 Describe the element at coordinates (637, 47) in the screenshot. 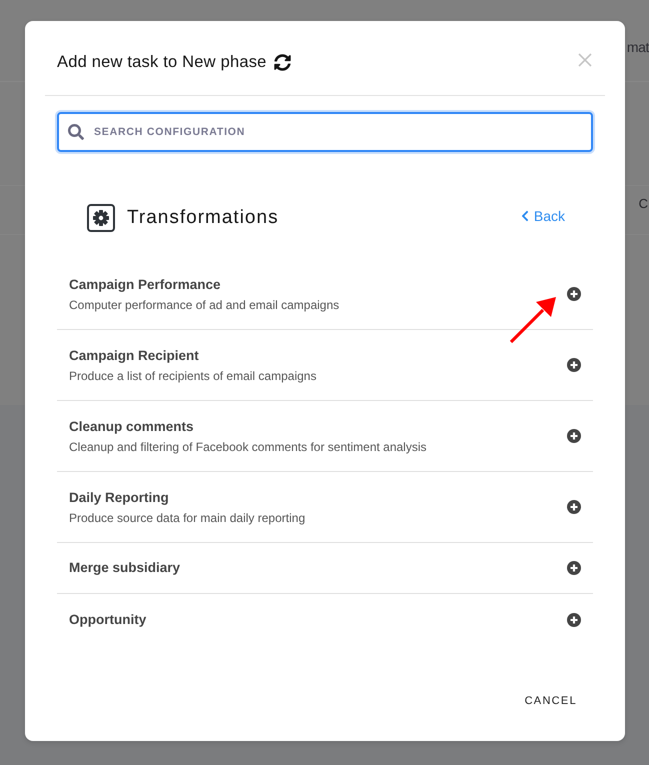

I see `page-header-text: mat` at that location.